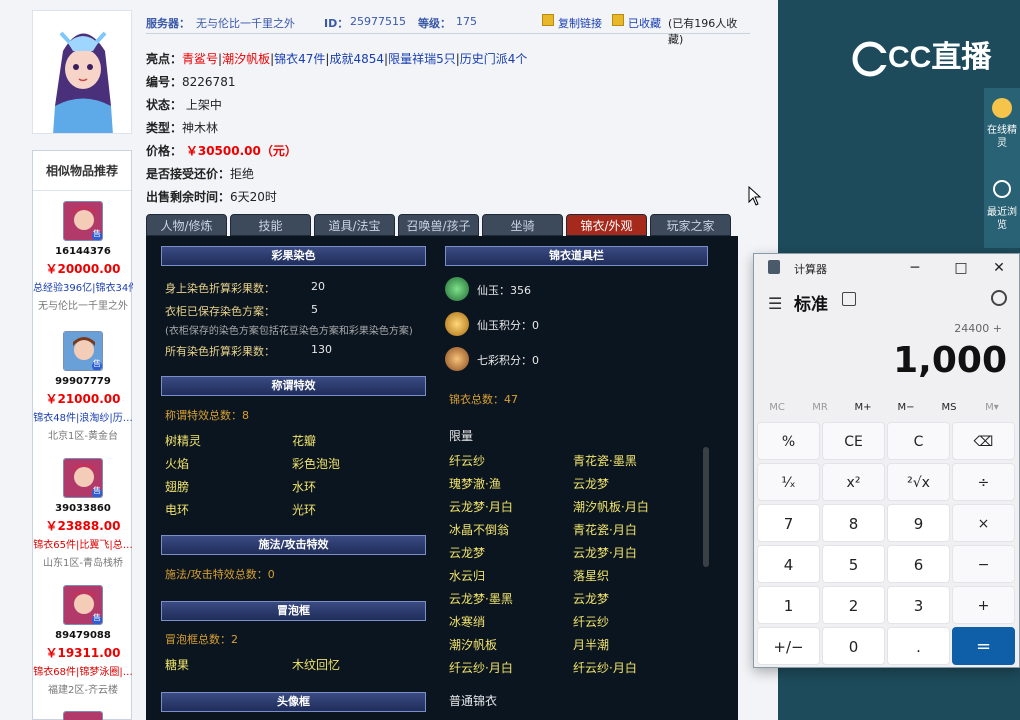  What do you see at coordinates (473, 701) in the screenshot?
I see `normal-jinyi-label: 普通锦衣` at bounding box center [473, 701].